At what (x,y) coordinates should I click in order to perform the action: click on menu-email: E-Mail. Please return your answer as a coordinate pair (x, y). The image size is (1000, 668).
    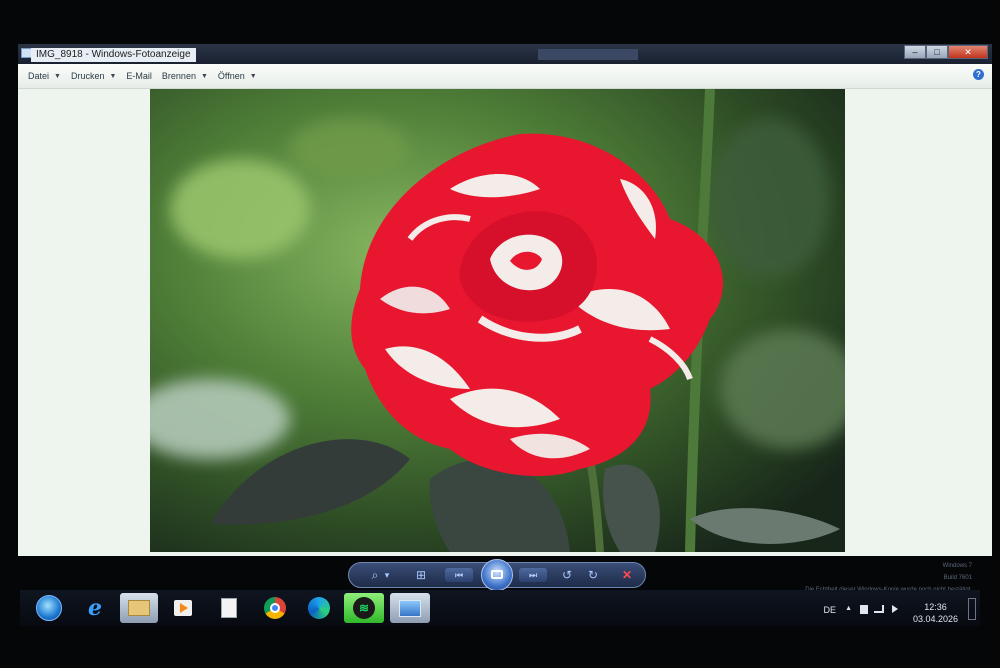
    Looking at the image, I should click on (139, 76).